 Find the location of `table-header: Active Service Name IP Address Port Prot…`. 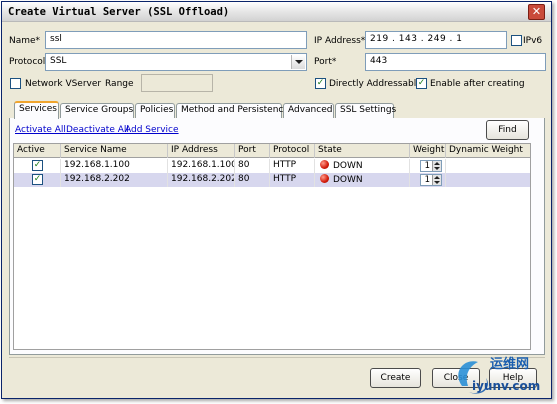

table-header: Active Service Name IP Address Port Prot… is located at coordinates (272, 151).